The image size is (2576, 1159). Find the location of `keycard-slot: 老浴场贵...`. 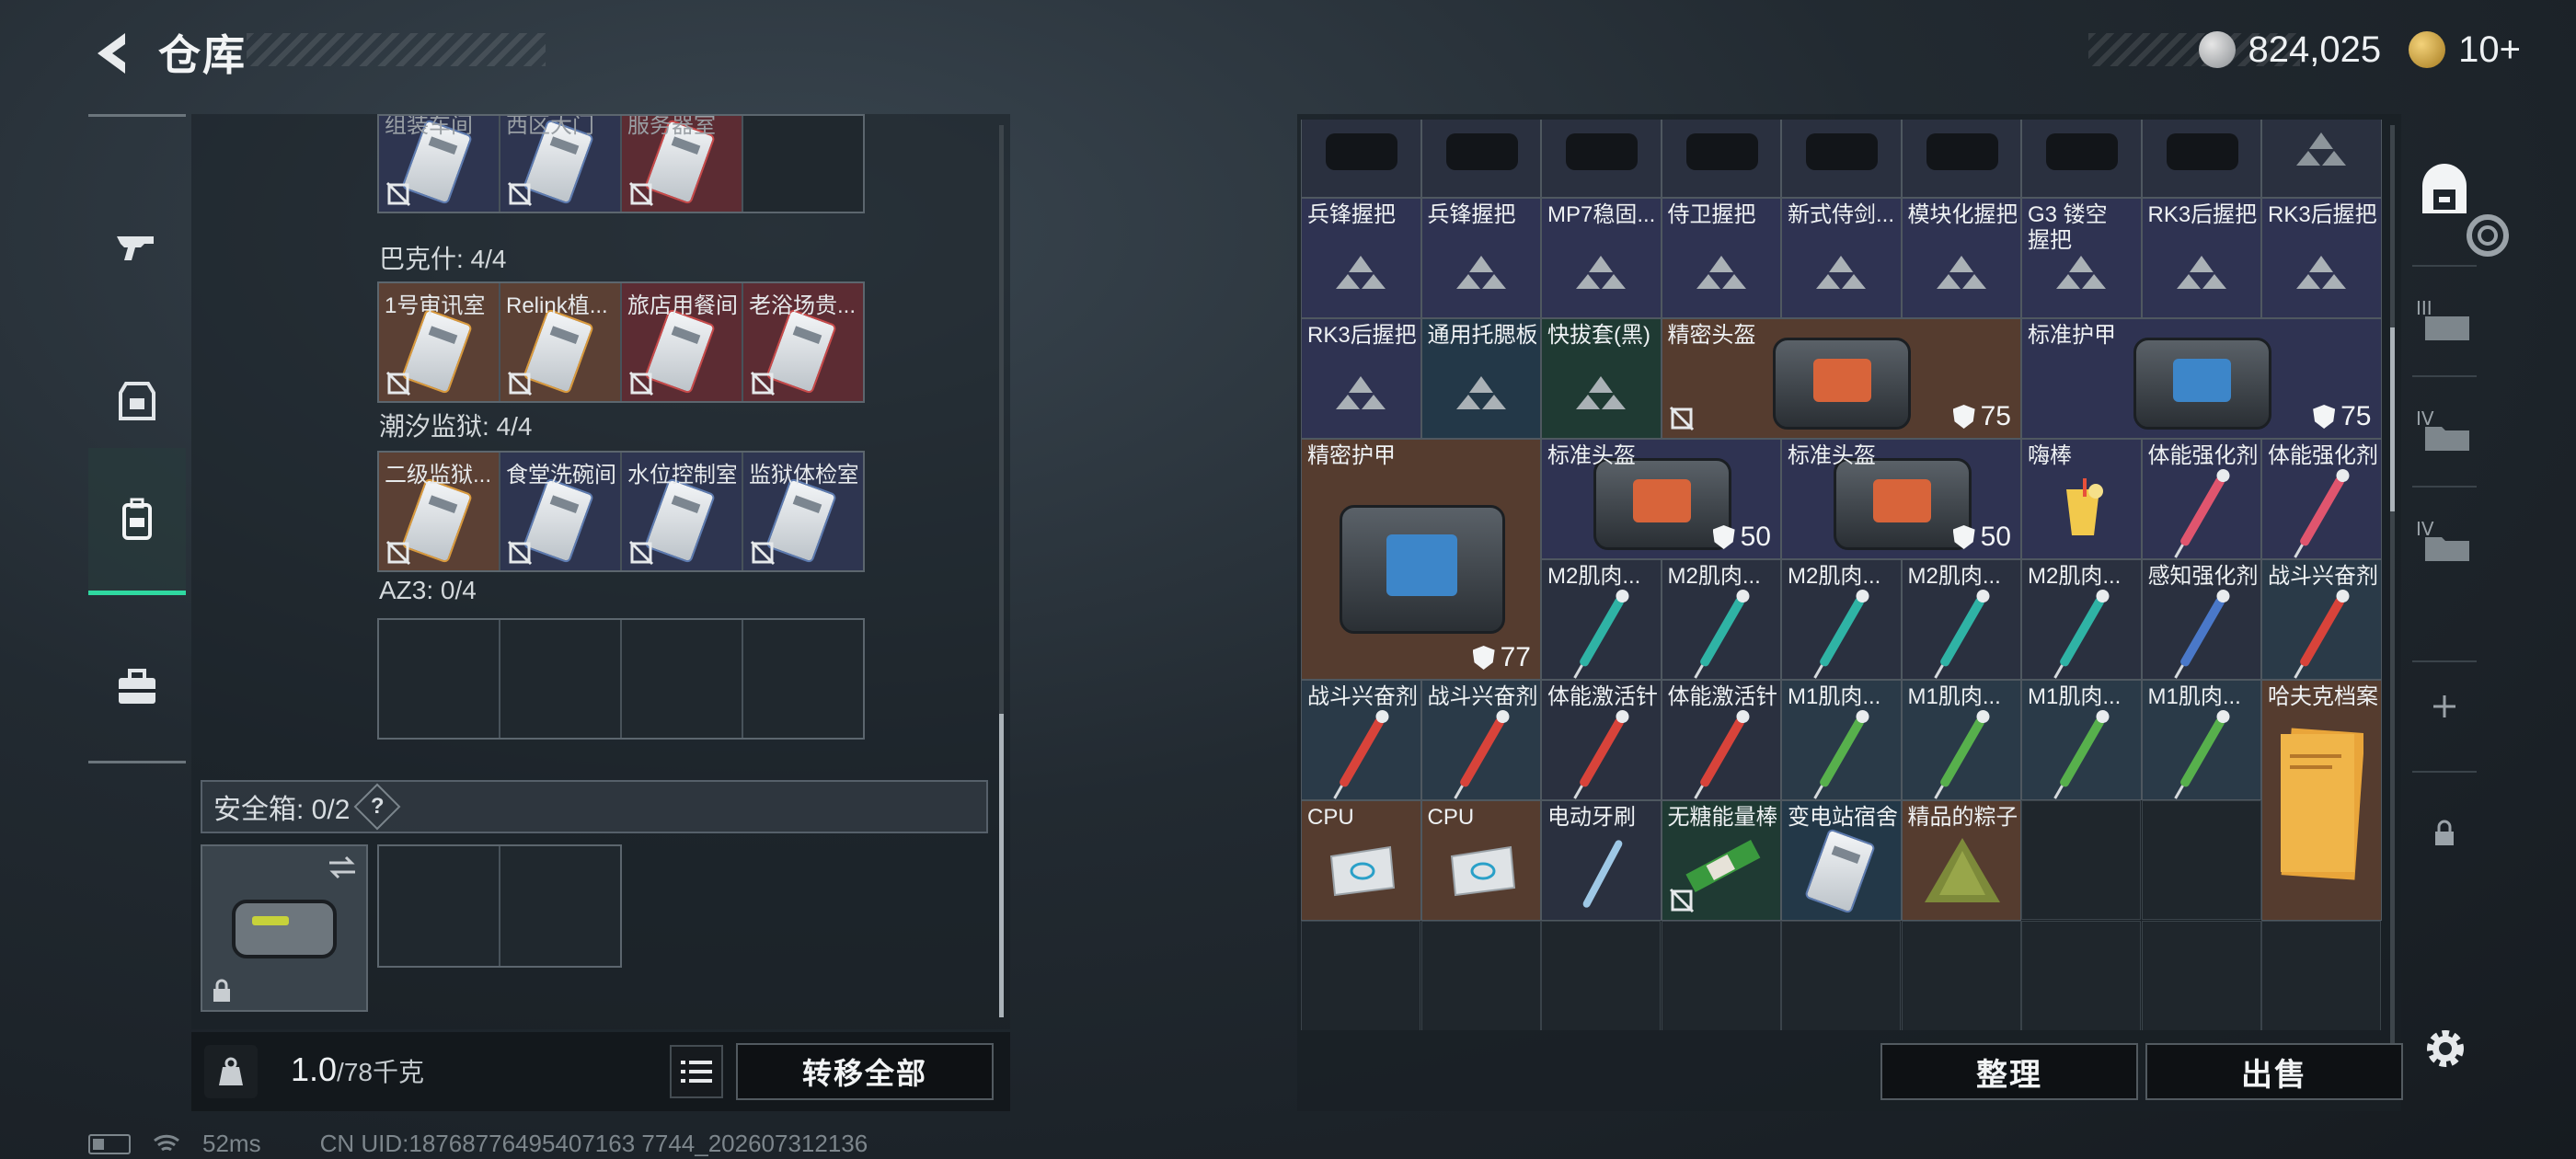

keycard-slot: 老浴场贵... is located at coordinates (803, 342).